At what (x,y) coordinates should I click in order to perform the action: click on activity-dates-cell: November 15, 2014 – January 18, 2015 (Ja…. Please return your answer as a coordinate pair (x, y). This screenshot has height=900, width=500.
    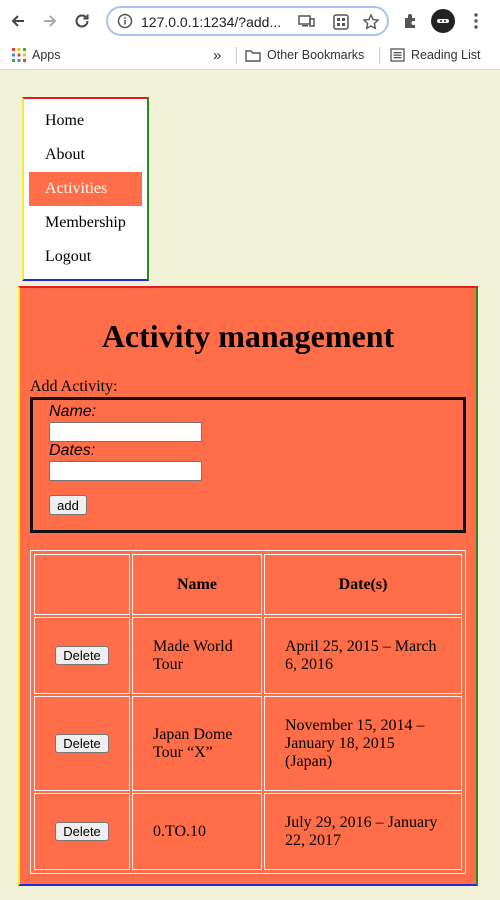
    Looking at the image, I should click on (363, 743).